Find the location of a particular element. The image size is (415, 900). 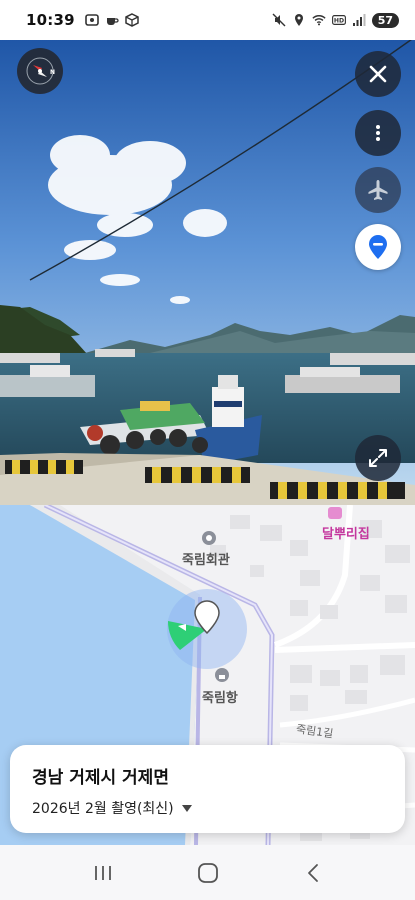

close-icon is located at coordinates (378, 74).